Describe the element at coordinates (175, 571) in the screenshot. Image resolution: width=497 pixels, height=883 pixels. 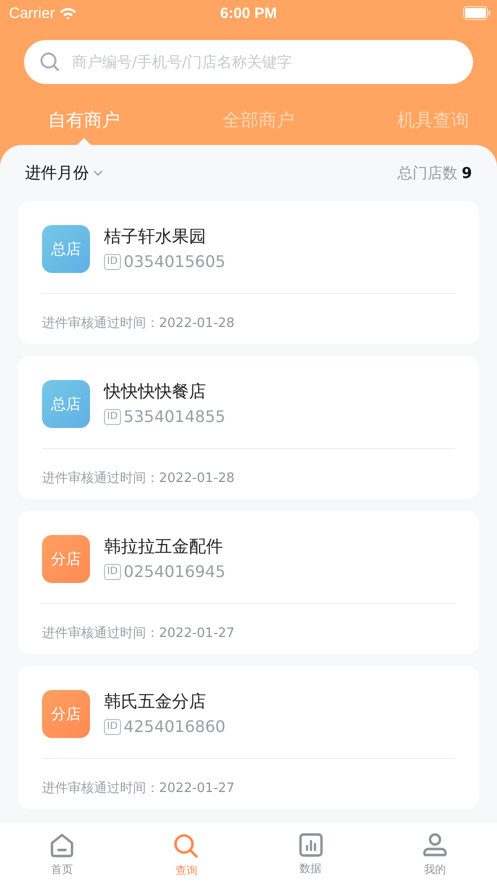
I see `merchant-id: 0254016945` at that location.